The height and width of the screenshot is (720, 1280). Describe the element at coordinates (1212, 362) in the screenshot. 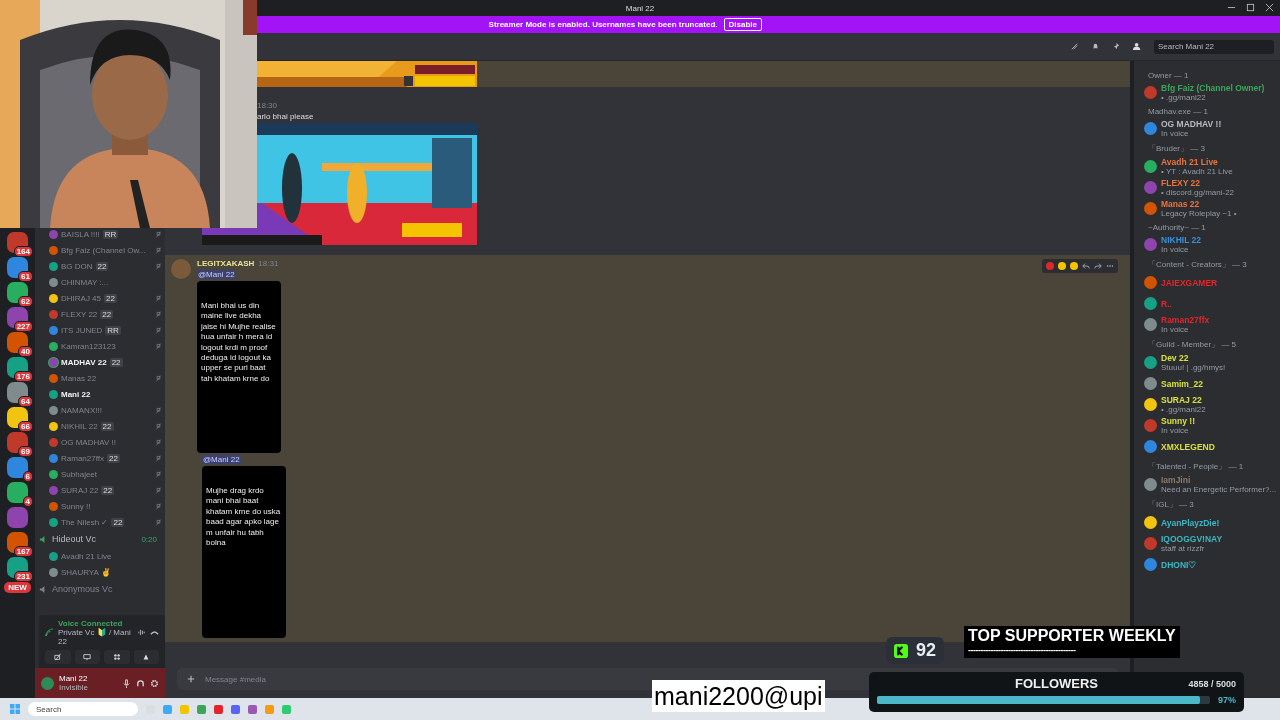

I see `member-item: Dev 22 Stuuu! | .gg/hmys!` at that location.